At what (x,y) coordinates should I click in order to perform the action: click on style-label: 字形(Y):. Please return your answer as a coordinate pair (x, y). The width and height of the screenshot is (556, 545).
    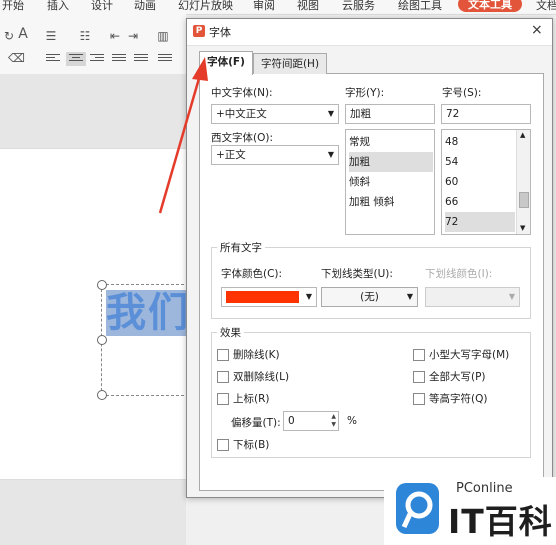
    Looking at the image, I should click on (365, 93).